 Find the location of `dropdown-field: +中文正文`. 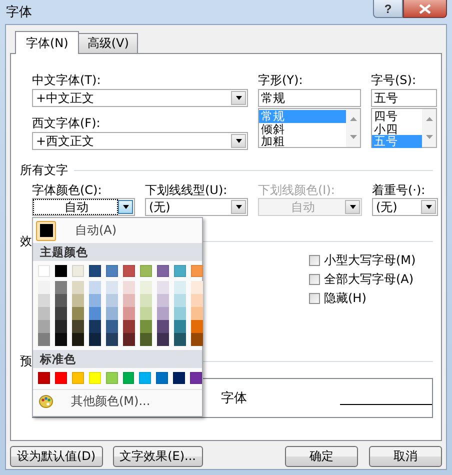

dropdown-field: +中文正文 is located at coordinates (140, 98).